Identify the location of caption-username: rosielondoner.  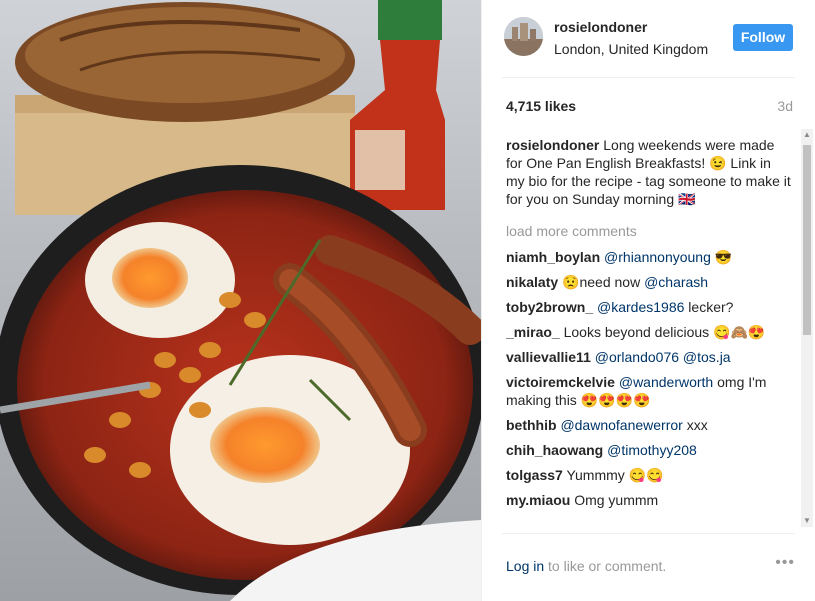
(552, 145).